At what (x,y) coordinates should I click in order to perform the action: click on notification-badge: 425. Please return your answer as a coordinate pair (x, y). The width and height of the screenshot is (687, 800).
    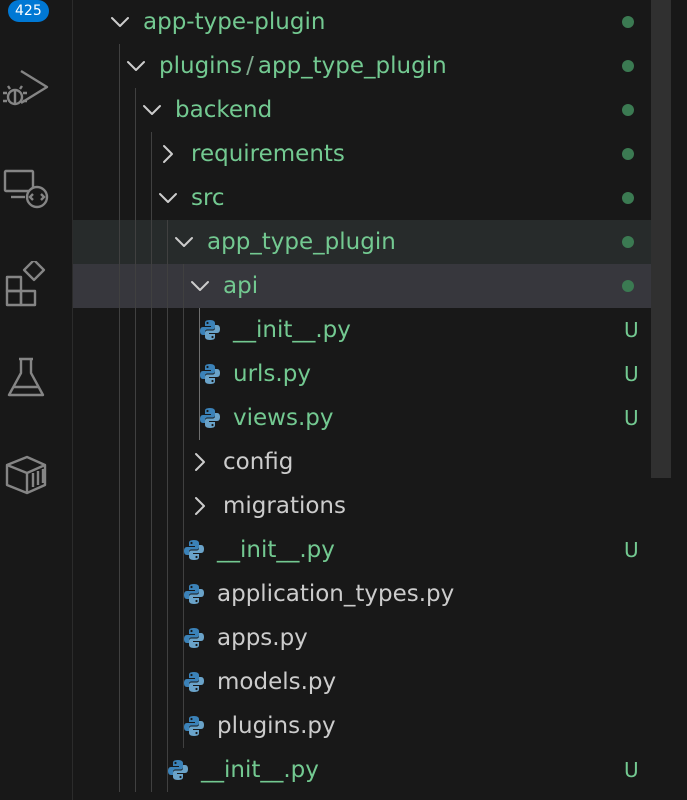
    Looking at the image, I should click on (28, 11).